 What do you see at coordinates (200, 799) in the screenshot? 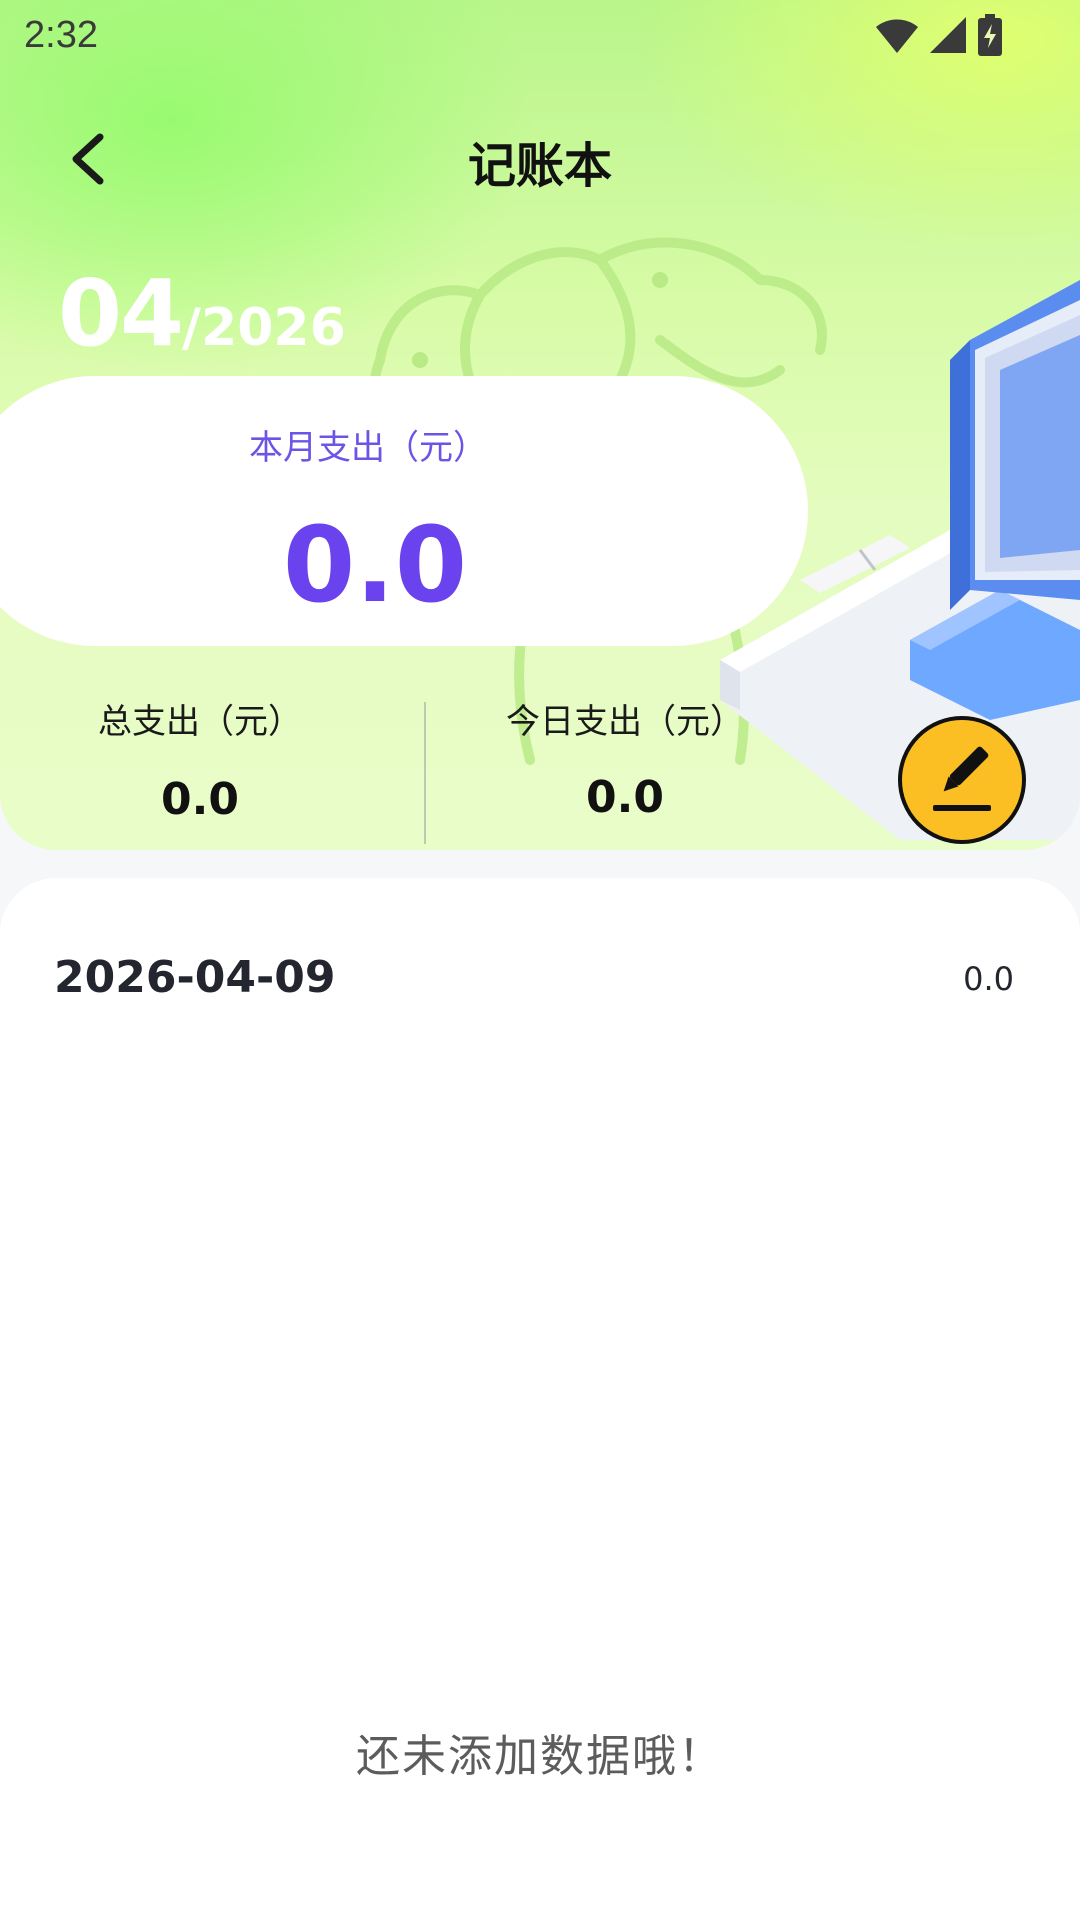
I see `total-expense-value: 0.0` at bounding box center [200, 799].